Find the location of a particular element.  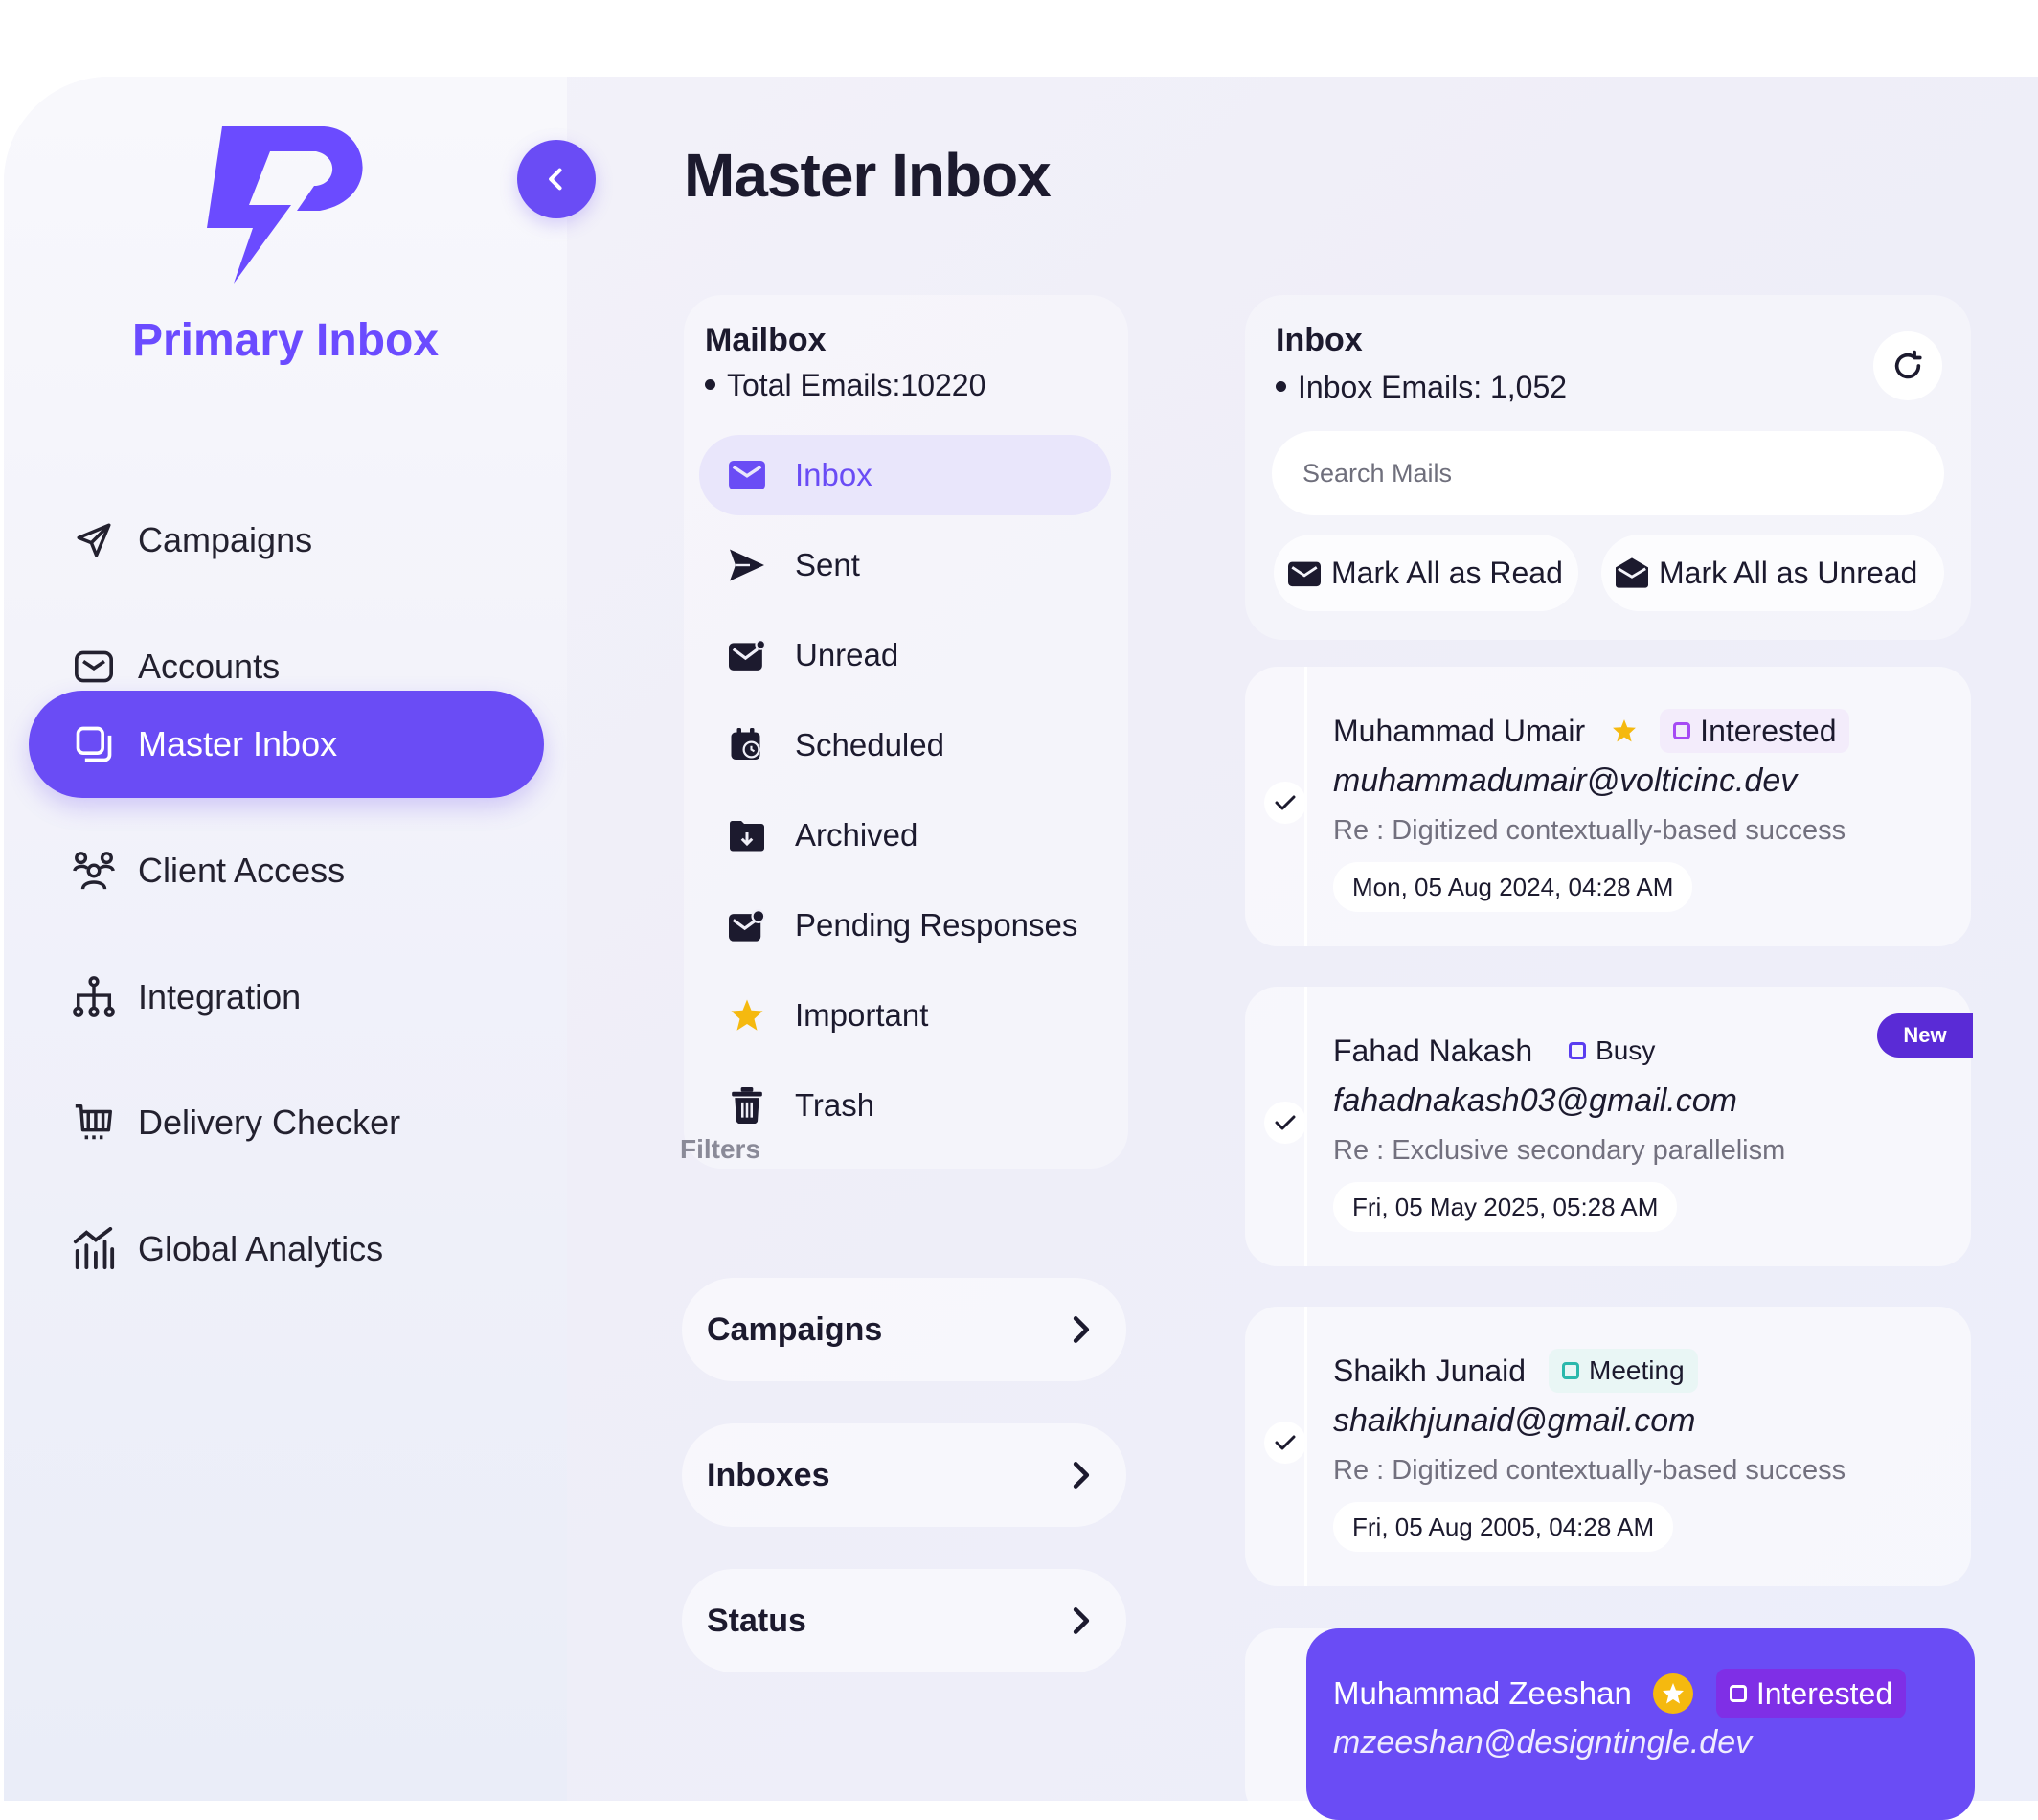

mail-reply-icon is located at coordinates (747, 925).